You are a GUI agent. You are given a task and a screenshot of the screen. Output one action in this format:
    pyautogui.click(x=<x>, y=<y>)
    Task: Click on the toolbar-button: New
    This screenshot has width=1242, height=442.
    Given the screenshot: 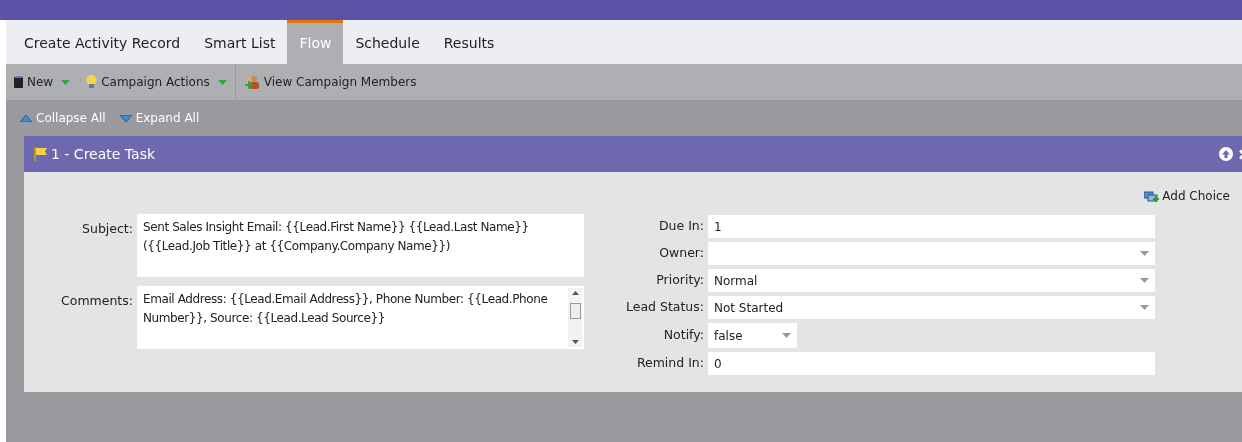 What is the action you would take?
    pyautogui.click(x=42, y=82)
    